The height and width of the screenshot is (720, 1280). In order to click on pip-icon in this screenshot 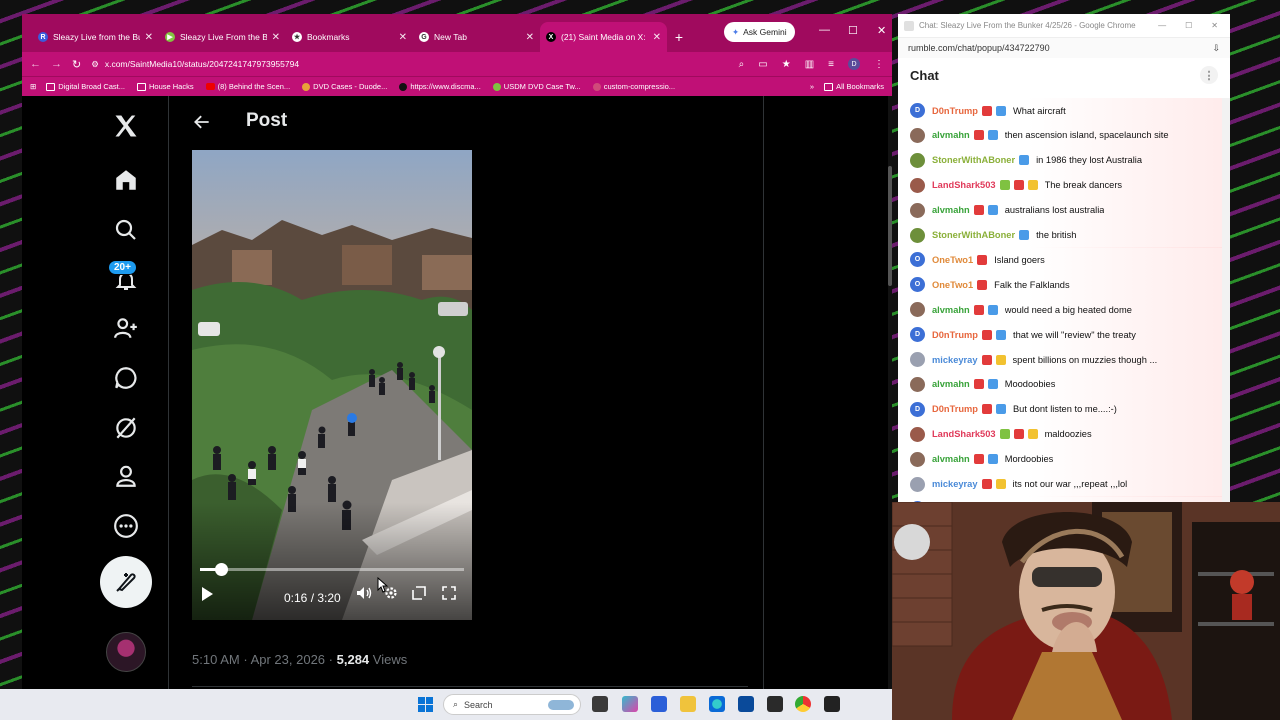, I will do `click(422, 599)`.